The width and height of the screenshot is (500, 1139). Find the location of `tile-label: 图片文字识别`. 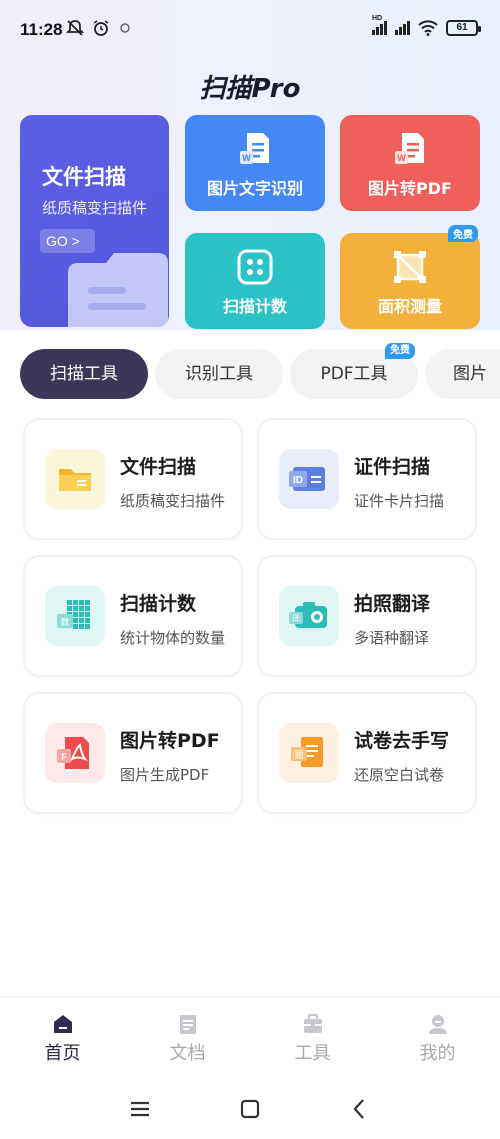

tile-label: 图片文字识别 is located at coordinates (254, 188).